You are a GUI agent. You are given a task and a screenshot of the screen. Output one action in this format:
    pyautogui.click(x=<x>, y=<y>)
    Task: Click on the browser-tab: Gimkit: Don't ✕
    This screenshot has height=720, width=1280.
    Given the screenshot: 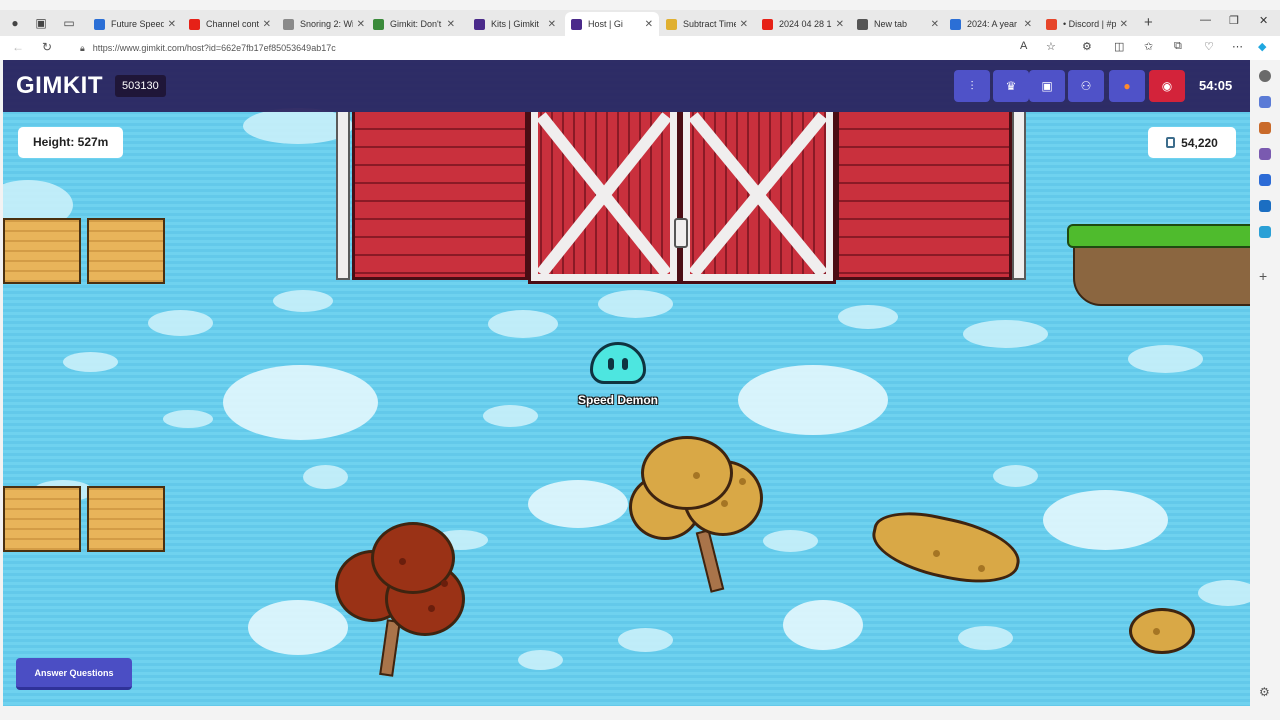 What is the action you would take?
    pyautogui.click(x=414, y=24)
    